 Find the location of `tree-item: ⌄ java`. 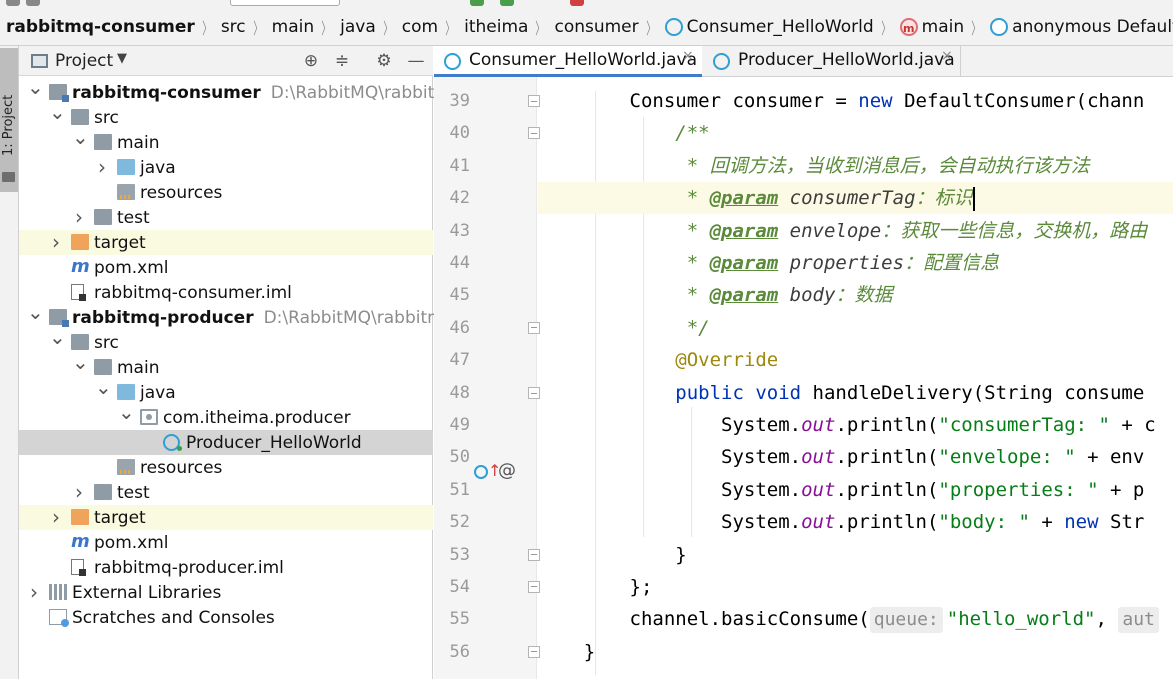

tree-item: ⌄ java is located at coordinates (226, 391).